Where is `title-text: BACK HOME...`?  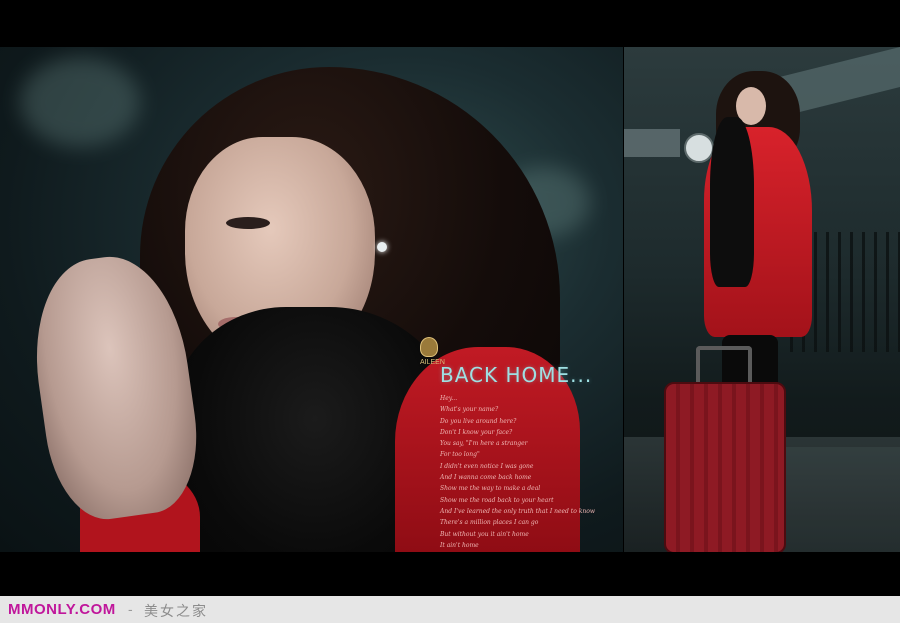 title-text: BACK HOME... is located at coordinates (516, 375).